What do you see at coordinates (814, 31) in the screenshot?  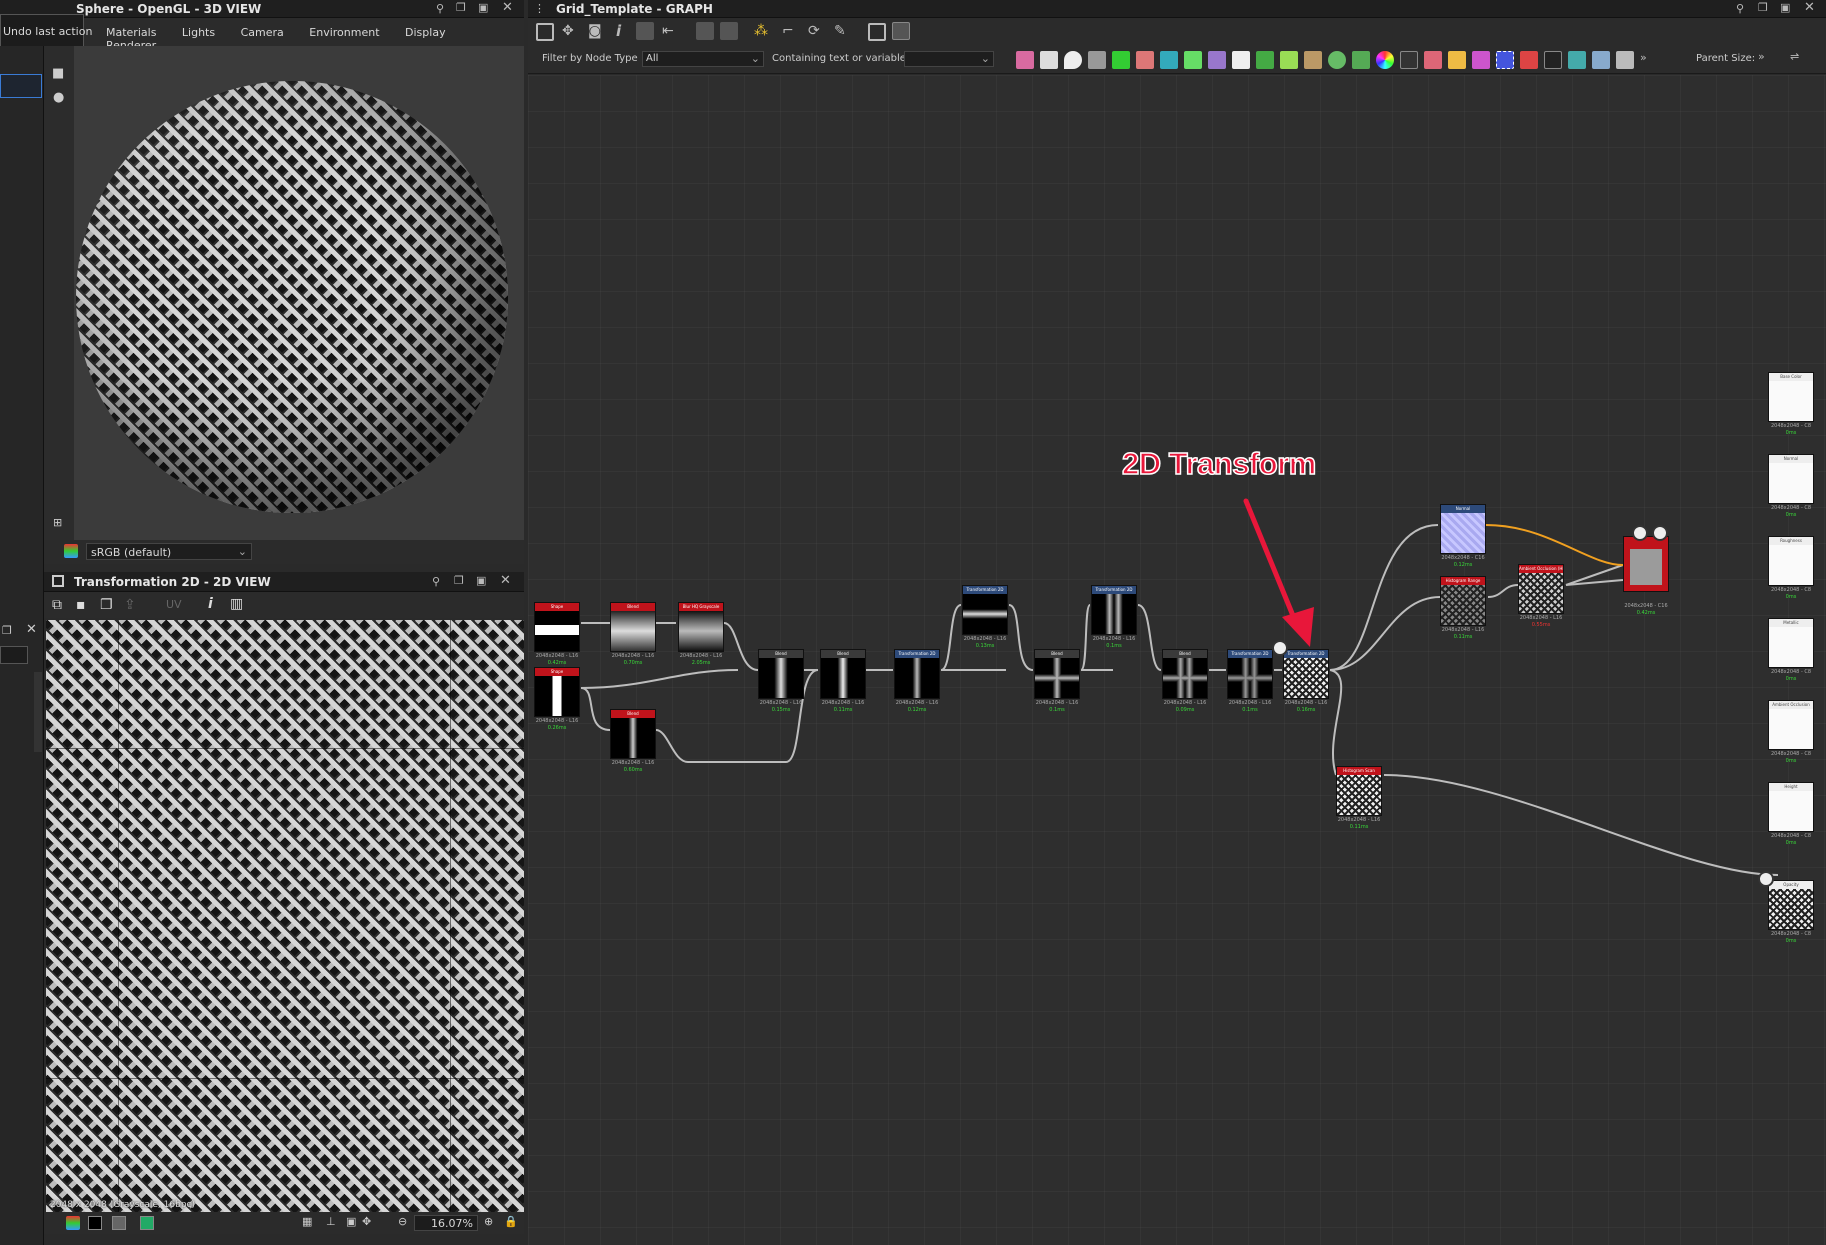 I see `refresh-icon: ⟳` at bounding box center [814, 31].